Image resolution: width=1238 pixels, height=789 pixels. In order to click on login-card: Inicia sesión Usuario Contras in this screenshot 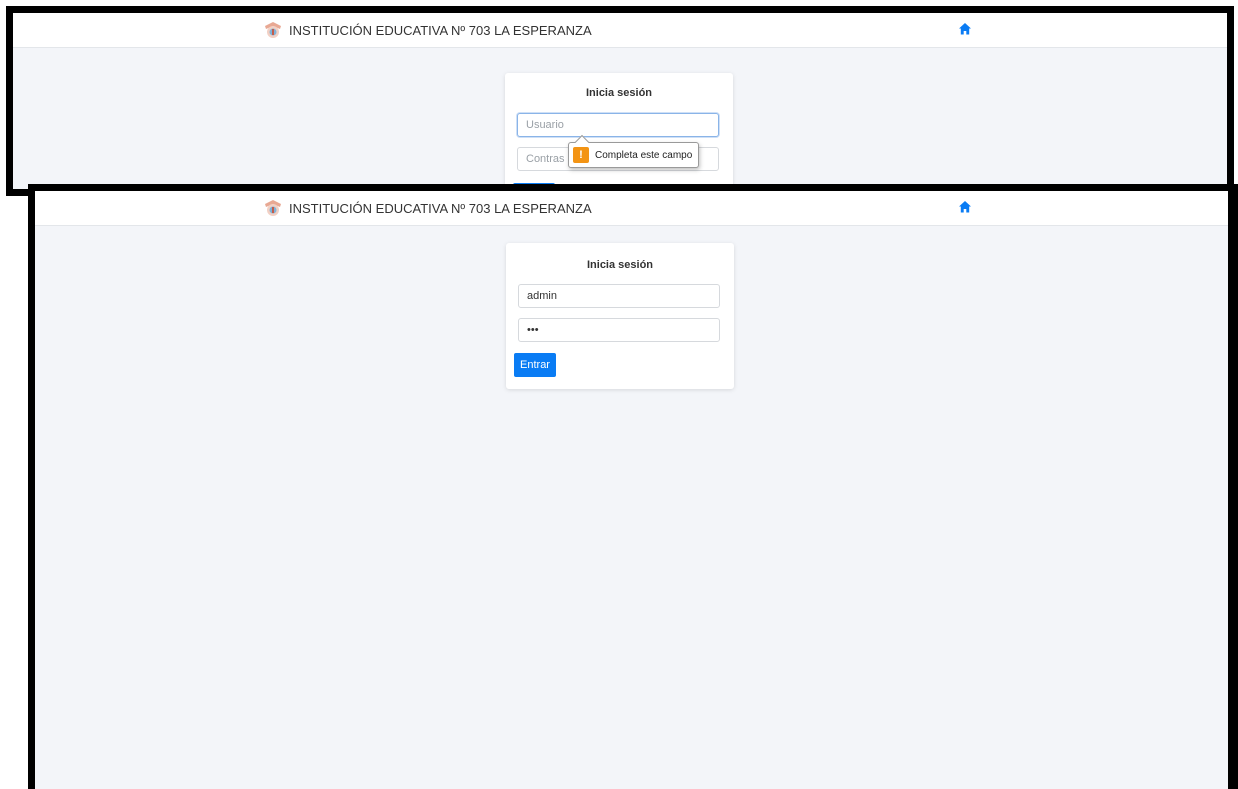, I will do `click(619, 131)`.